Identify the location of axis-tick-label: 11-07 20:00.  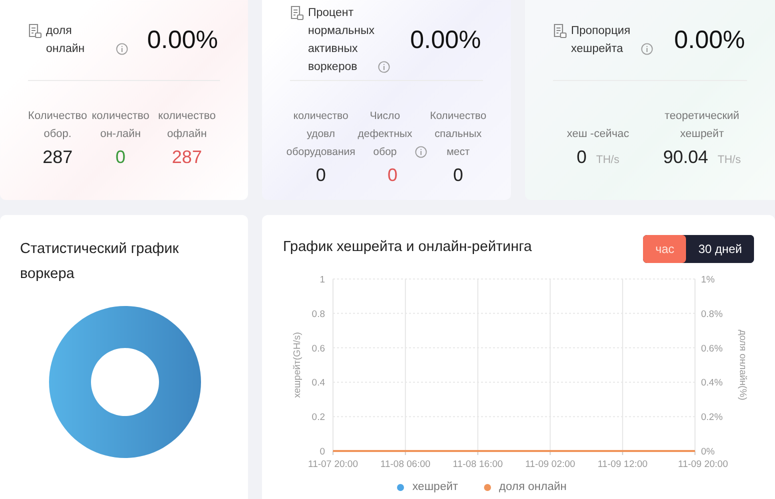
(333, 464).